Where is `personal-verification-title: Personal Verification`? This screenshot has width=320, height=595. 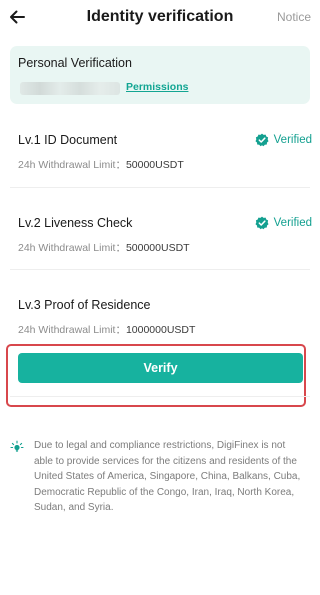 personal-verification-title: Personal Verification is located at coordinates (75, 63).